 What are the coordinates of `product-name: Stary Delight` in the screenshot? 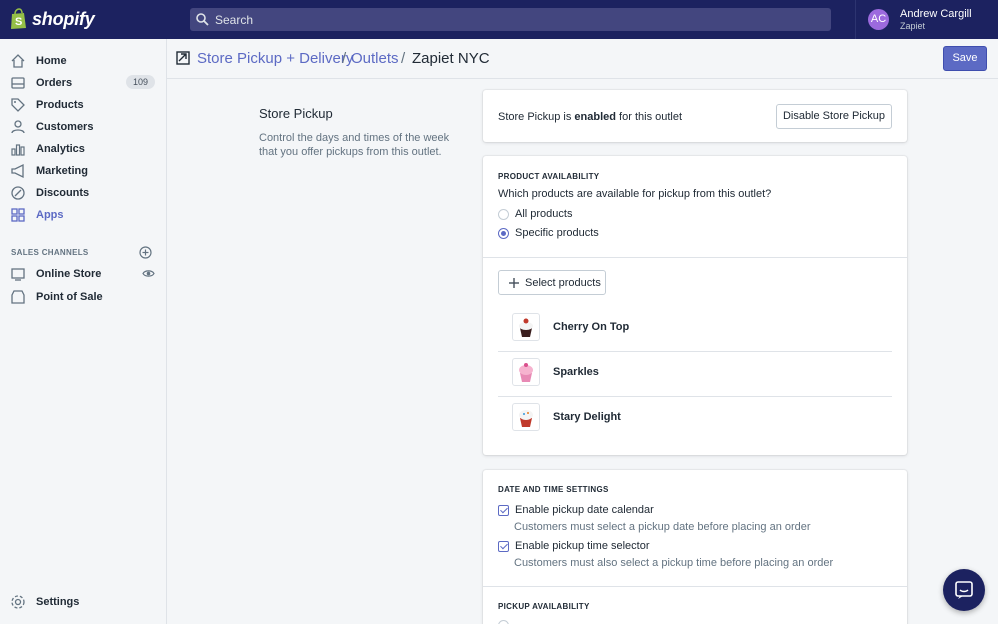 It's located at (587, 417).